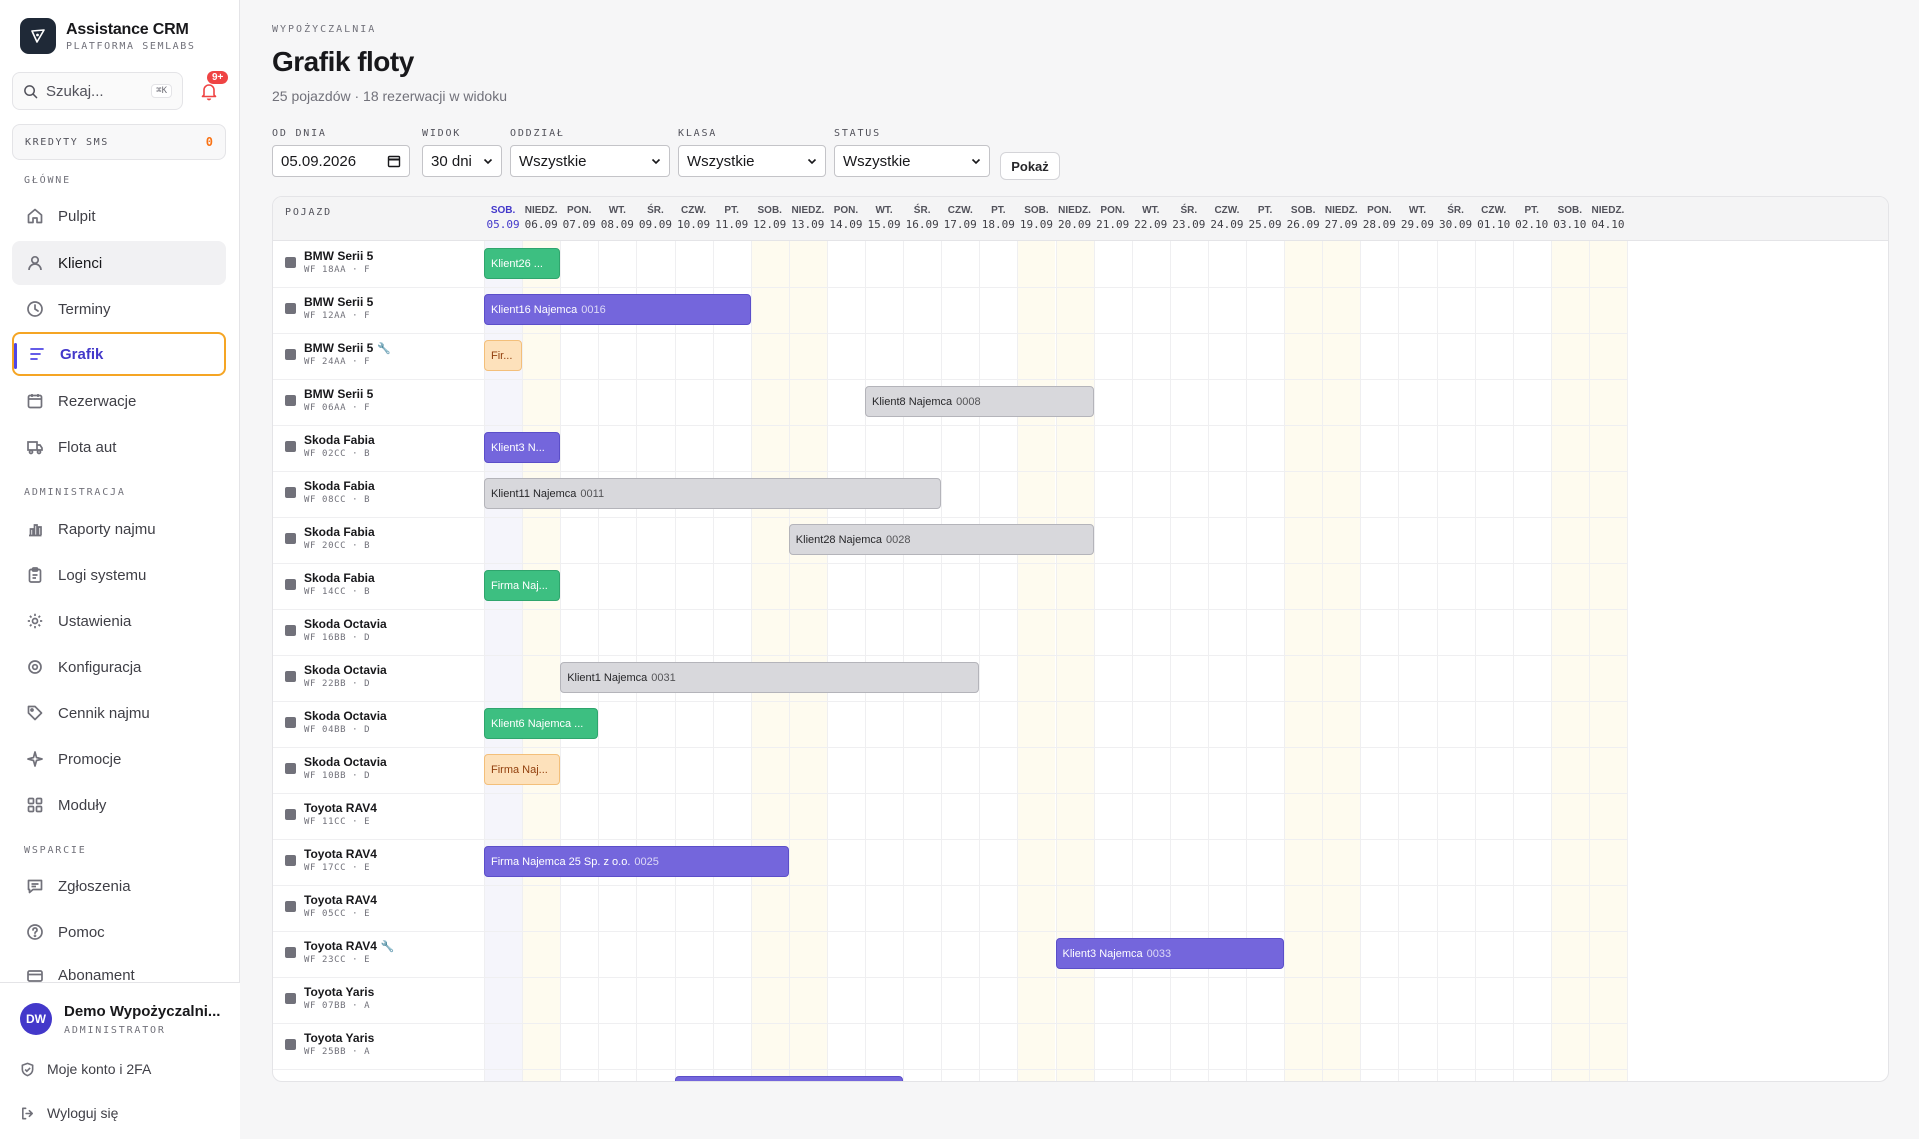  What do you see at coordinates (97, 401) in the screenshot?
I see `nav-item-label: Rezerwacje` at bounding box center [97, 401].